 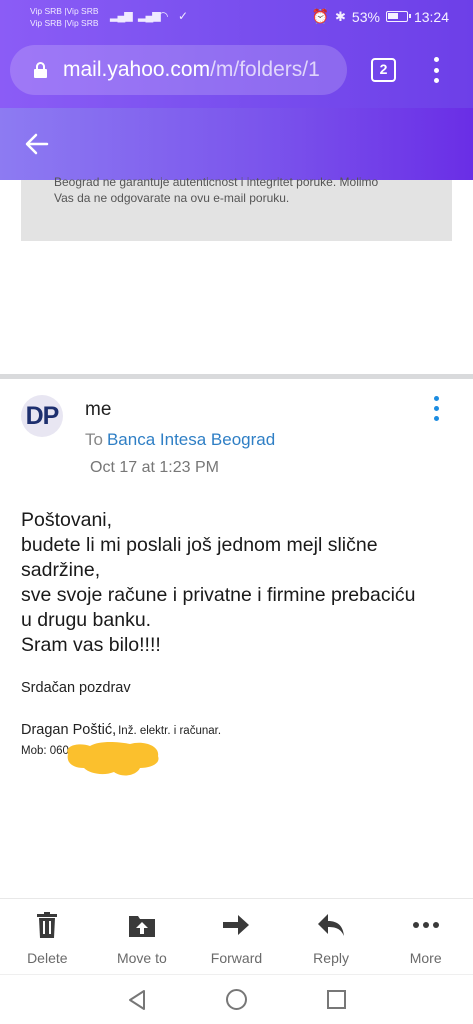 I want to click on url-path: /m/folders/1, so click(x=265, y=69).